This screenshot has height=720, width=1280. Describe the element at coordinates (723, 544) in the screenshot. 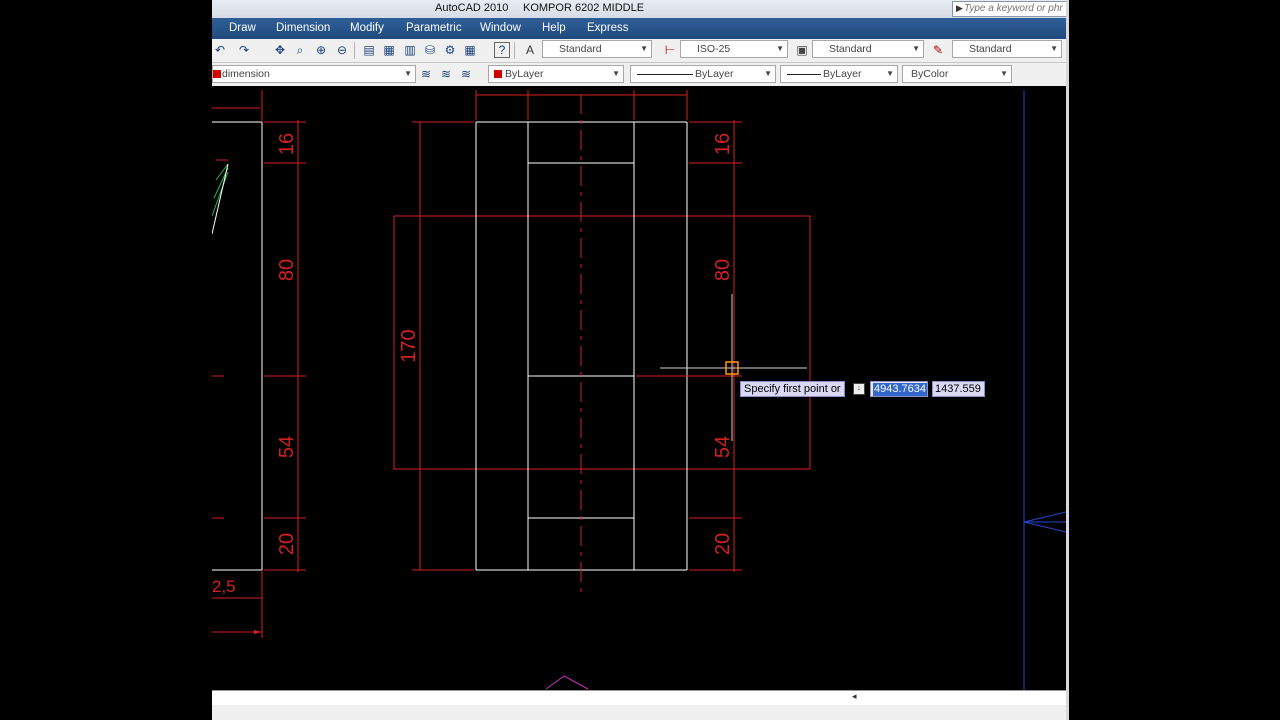

I see `right-dim-text: 20` at that location.